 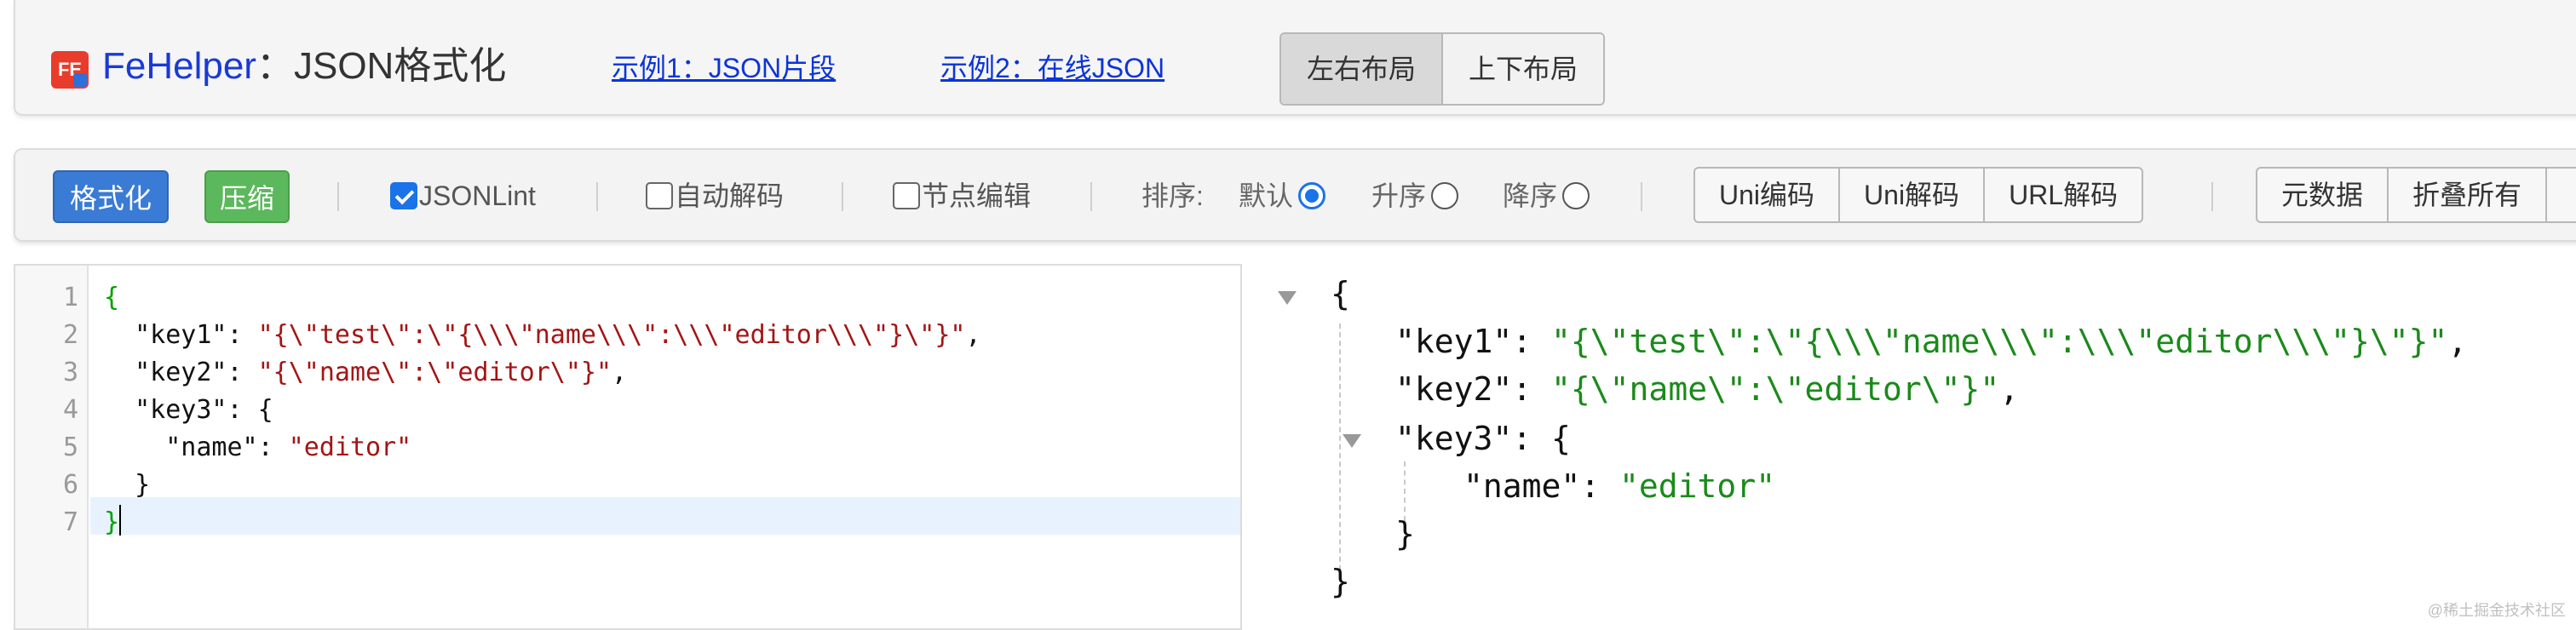 I want to click on code-line-5: "name": "editor", so click(x=257, y=448).